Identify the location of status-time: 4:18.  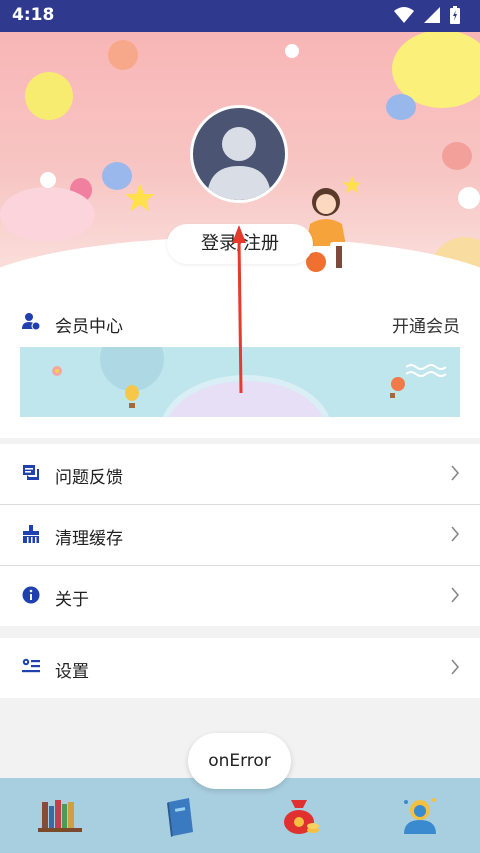
(33, 15).